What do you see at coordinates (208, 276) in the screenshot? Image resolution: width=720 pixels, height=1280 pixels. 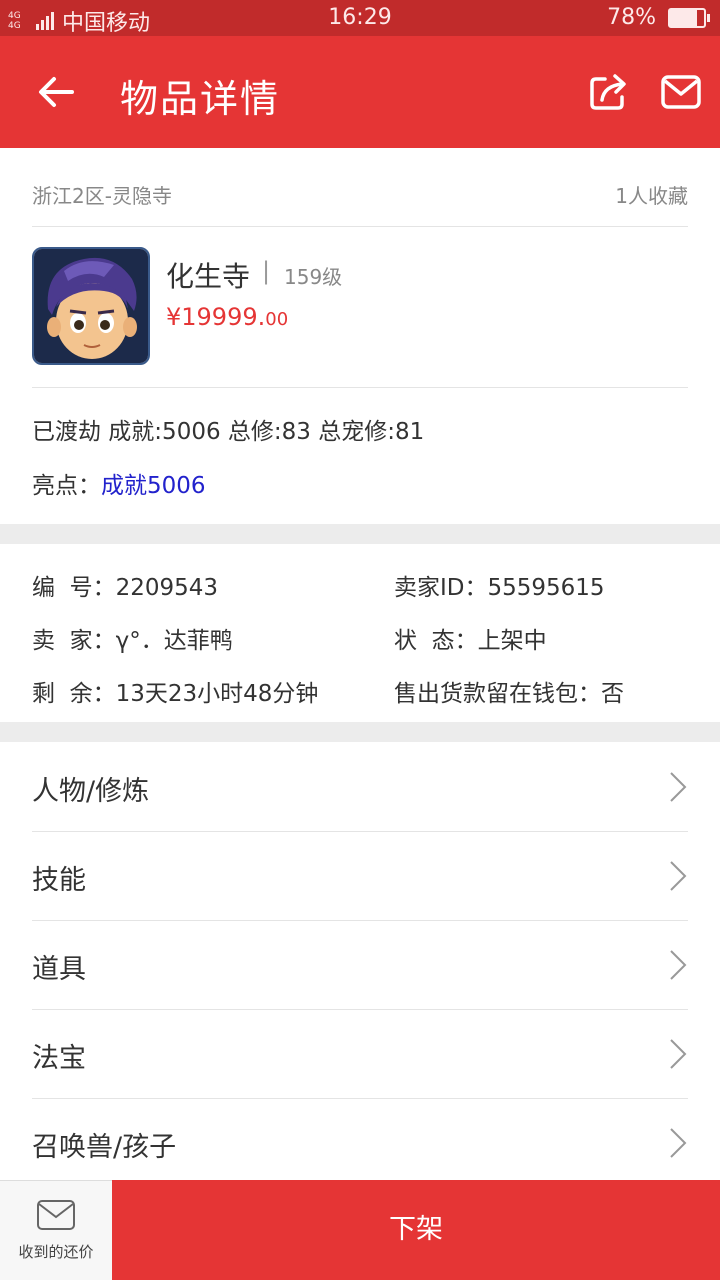 I see `role-school: 化生寺` at bounding box center [208, 276].